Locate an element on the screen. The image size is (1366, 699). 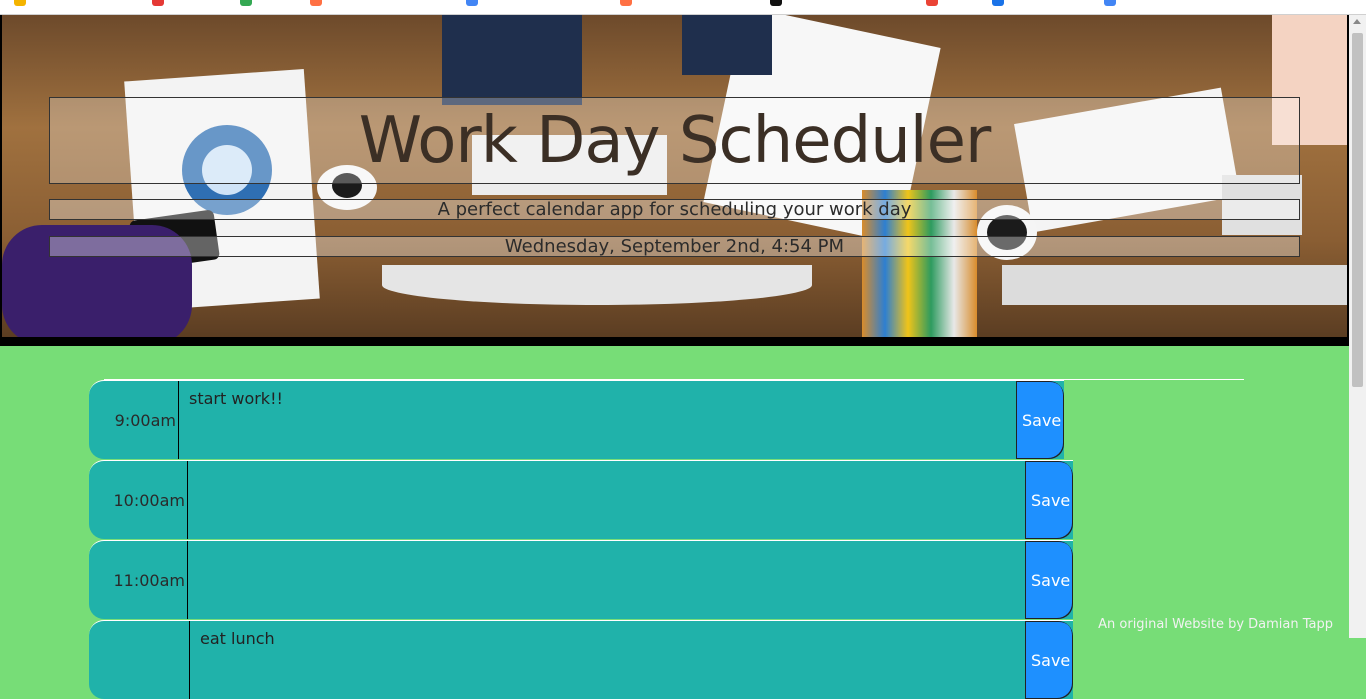
footer-credit: An original Website by Damian Tapp is located at coordinates (1215, 624).